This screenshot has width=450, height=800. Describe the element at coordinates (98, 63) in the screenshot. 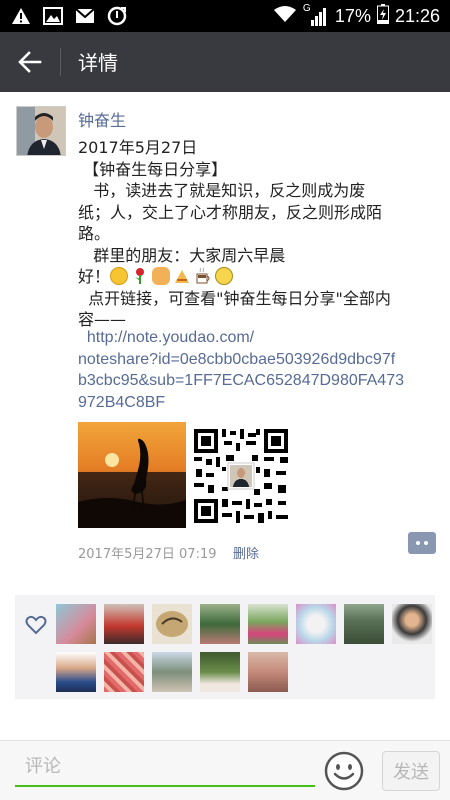

I see `page-title: 详情` at that location.